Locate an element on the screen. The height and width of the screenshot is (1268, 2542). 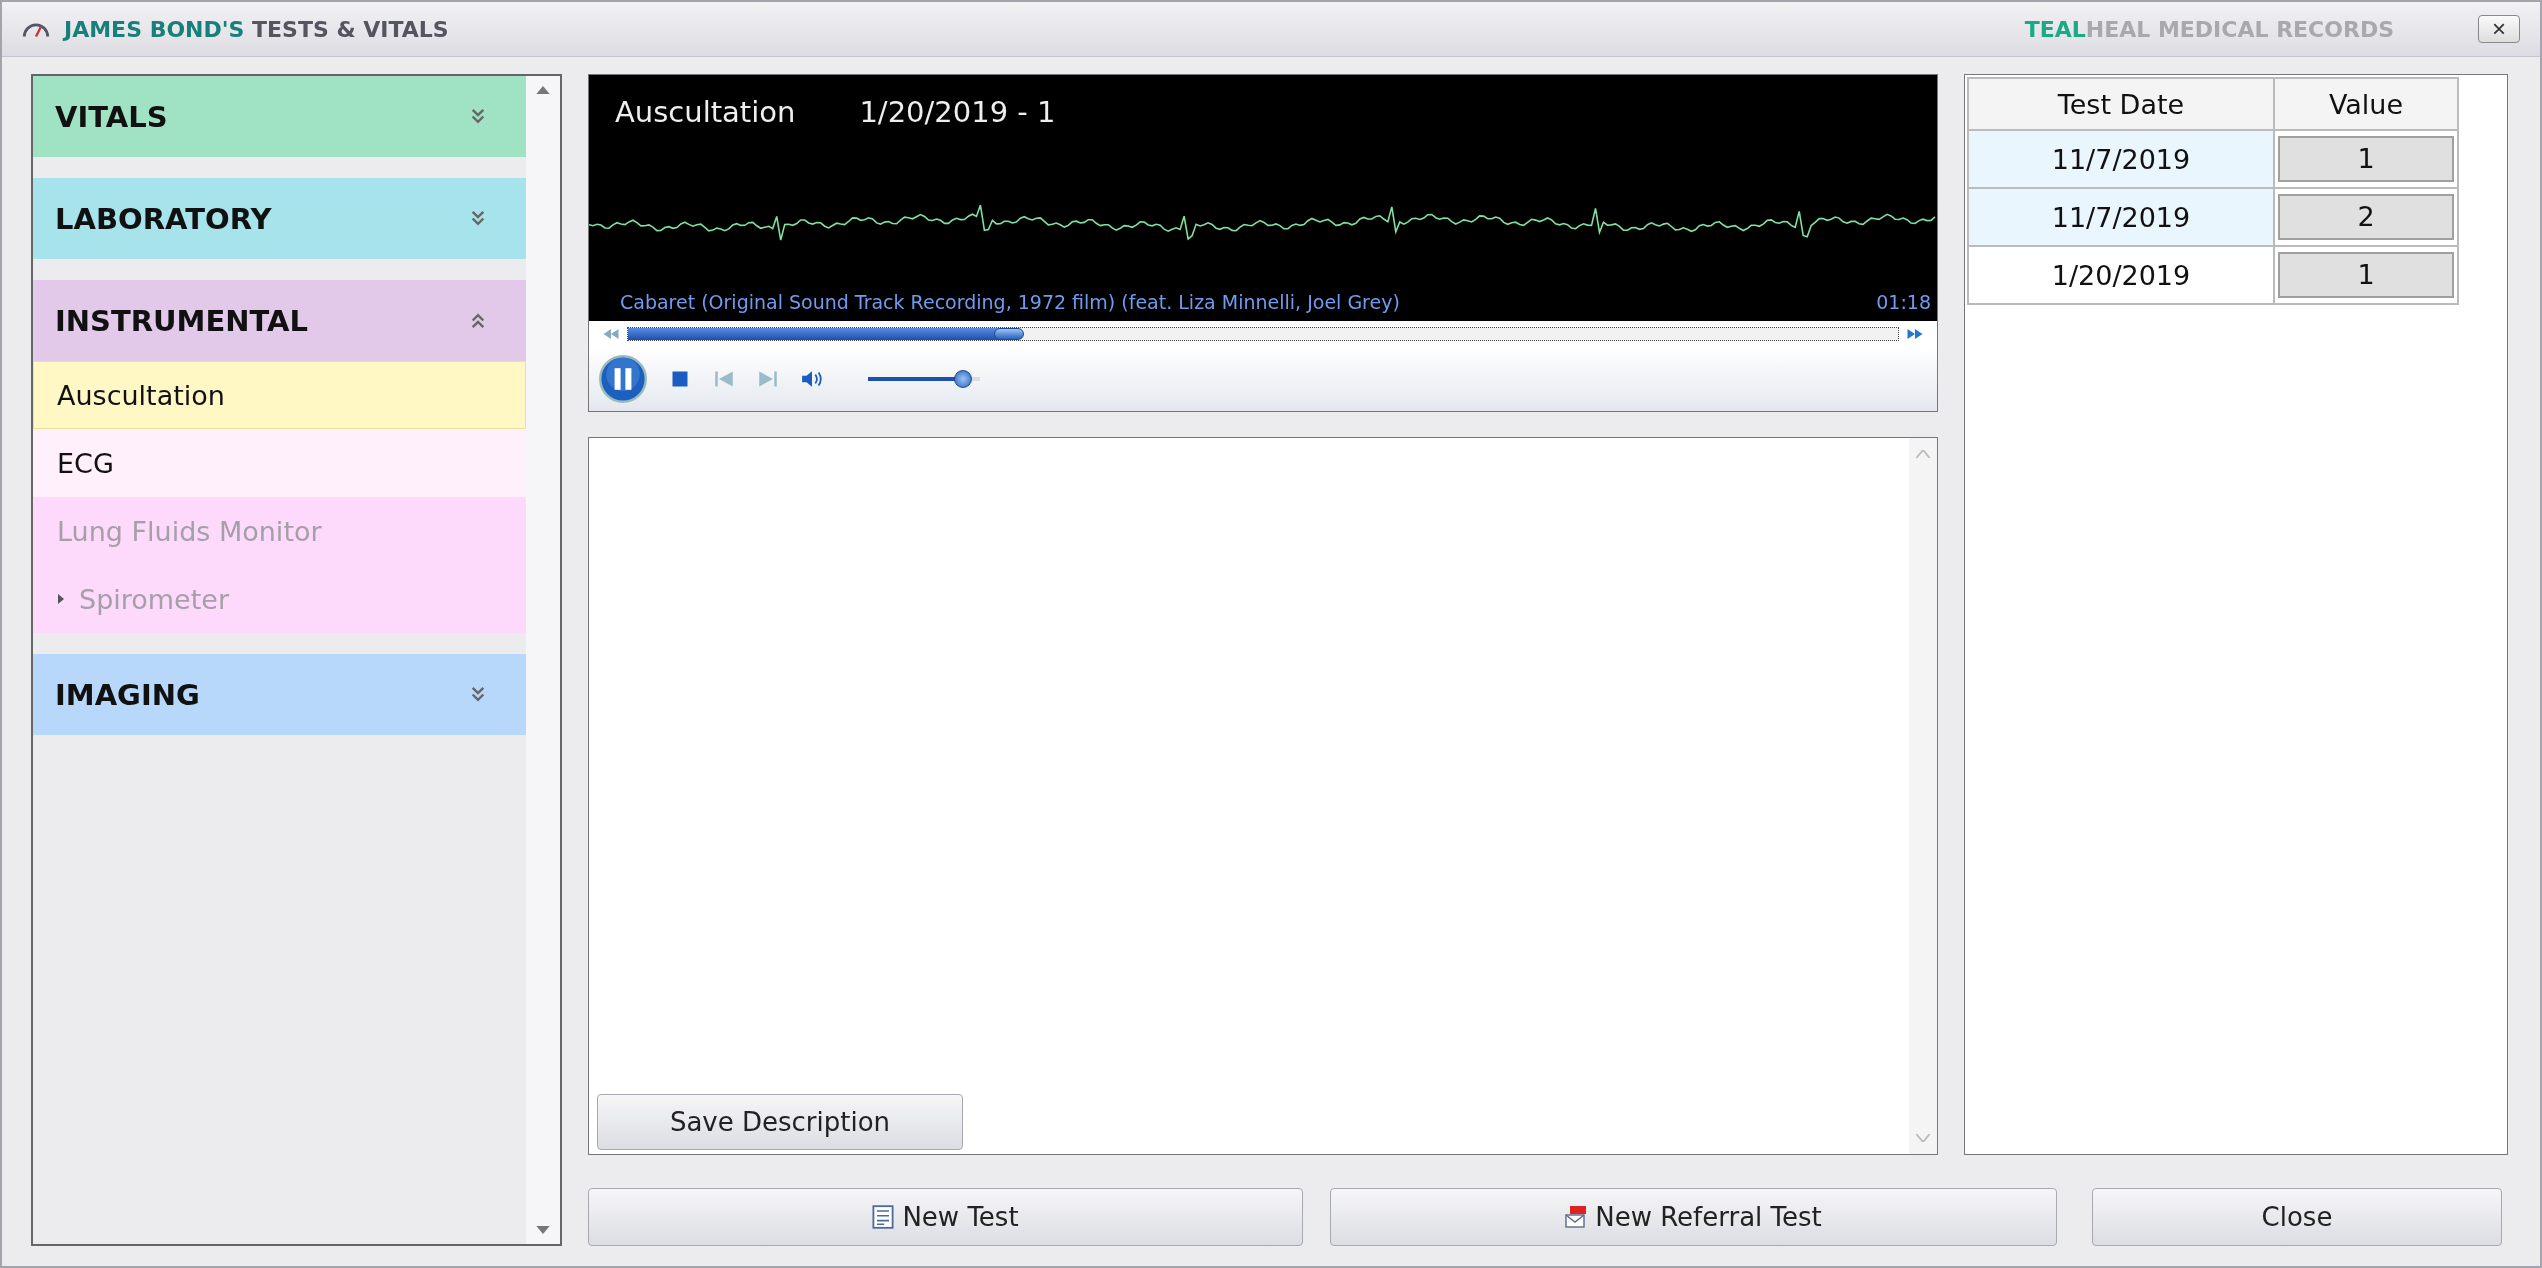
recording-date: 1/20/2019 - 1 is located at coordinates (957, 112).